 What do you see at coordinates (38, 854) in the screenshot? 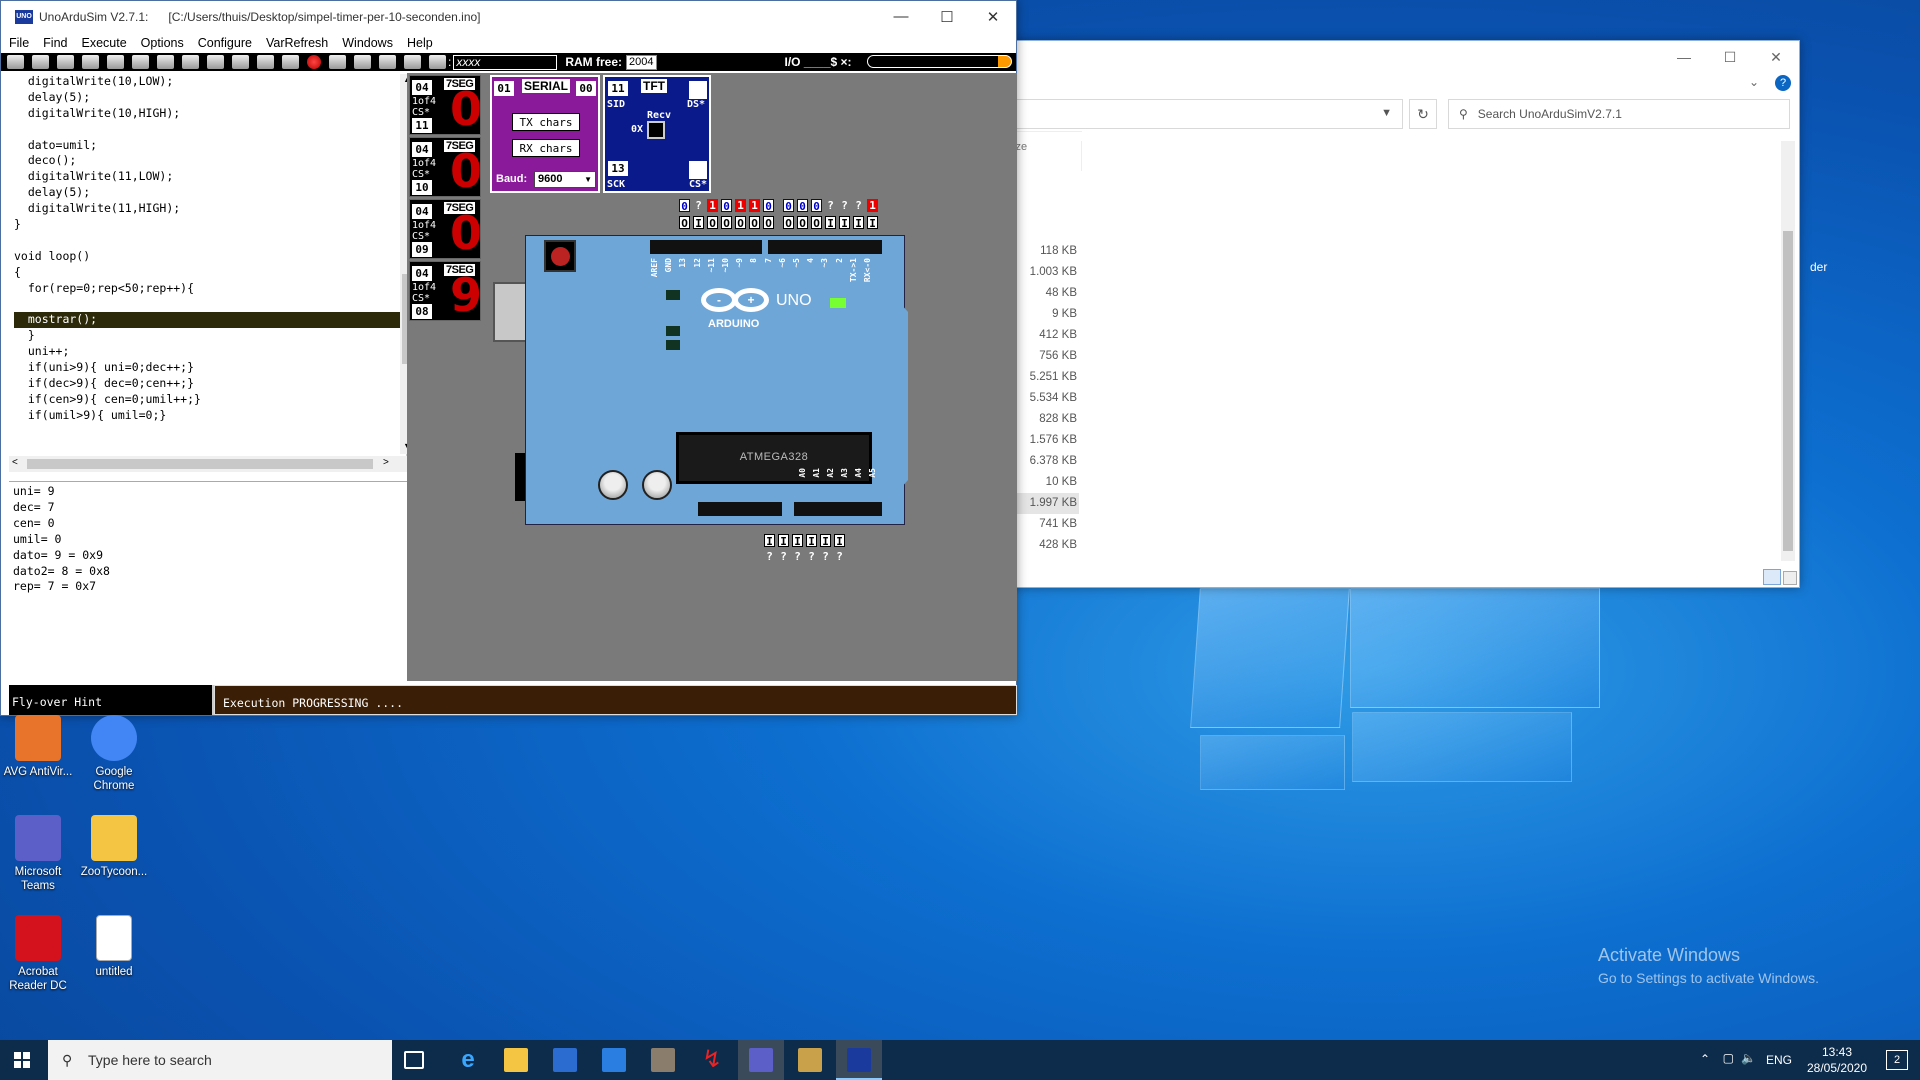
I see `desktop-icon: Microsoft Teams` at bounding box center [38, 854].